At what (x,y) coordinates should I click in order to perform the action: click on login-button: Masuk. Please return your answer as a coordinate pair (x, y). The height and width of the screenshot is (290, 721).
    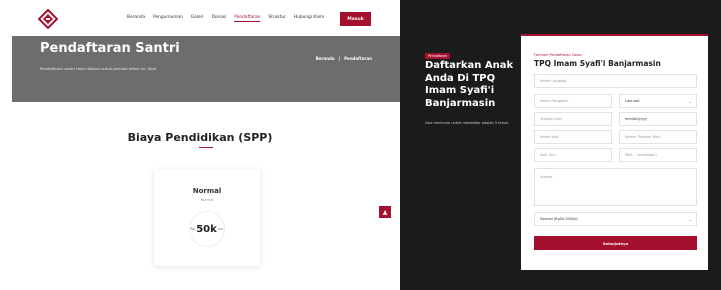
    Looking at the image, I should click on (355, 19).